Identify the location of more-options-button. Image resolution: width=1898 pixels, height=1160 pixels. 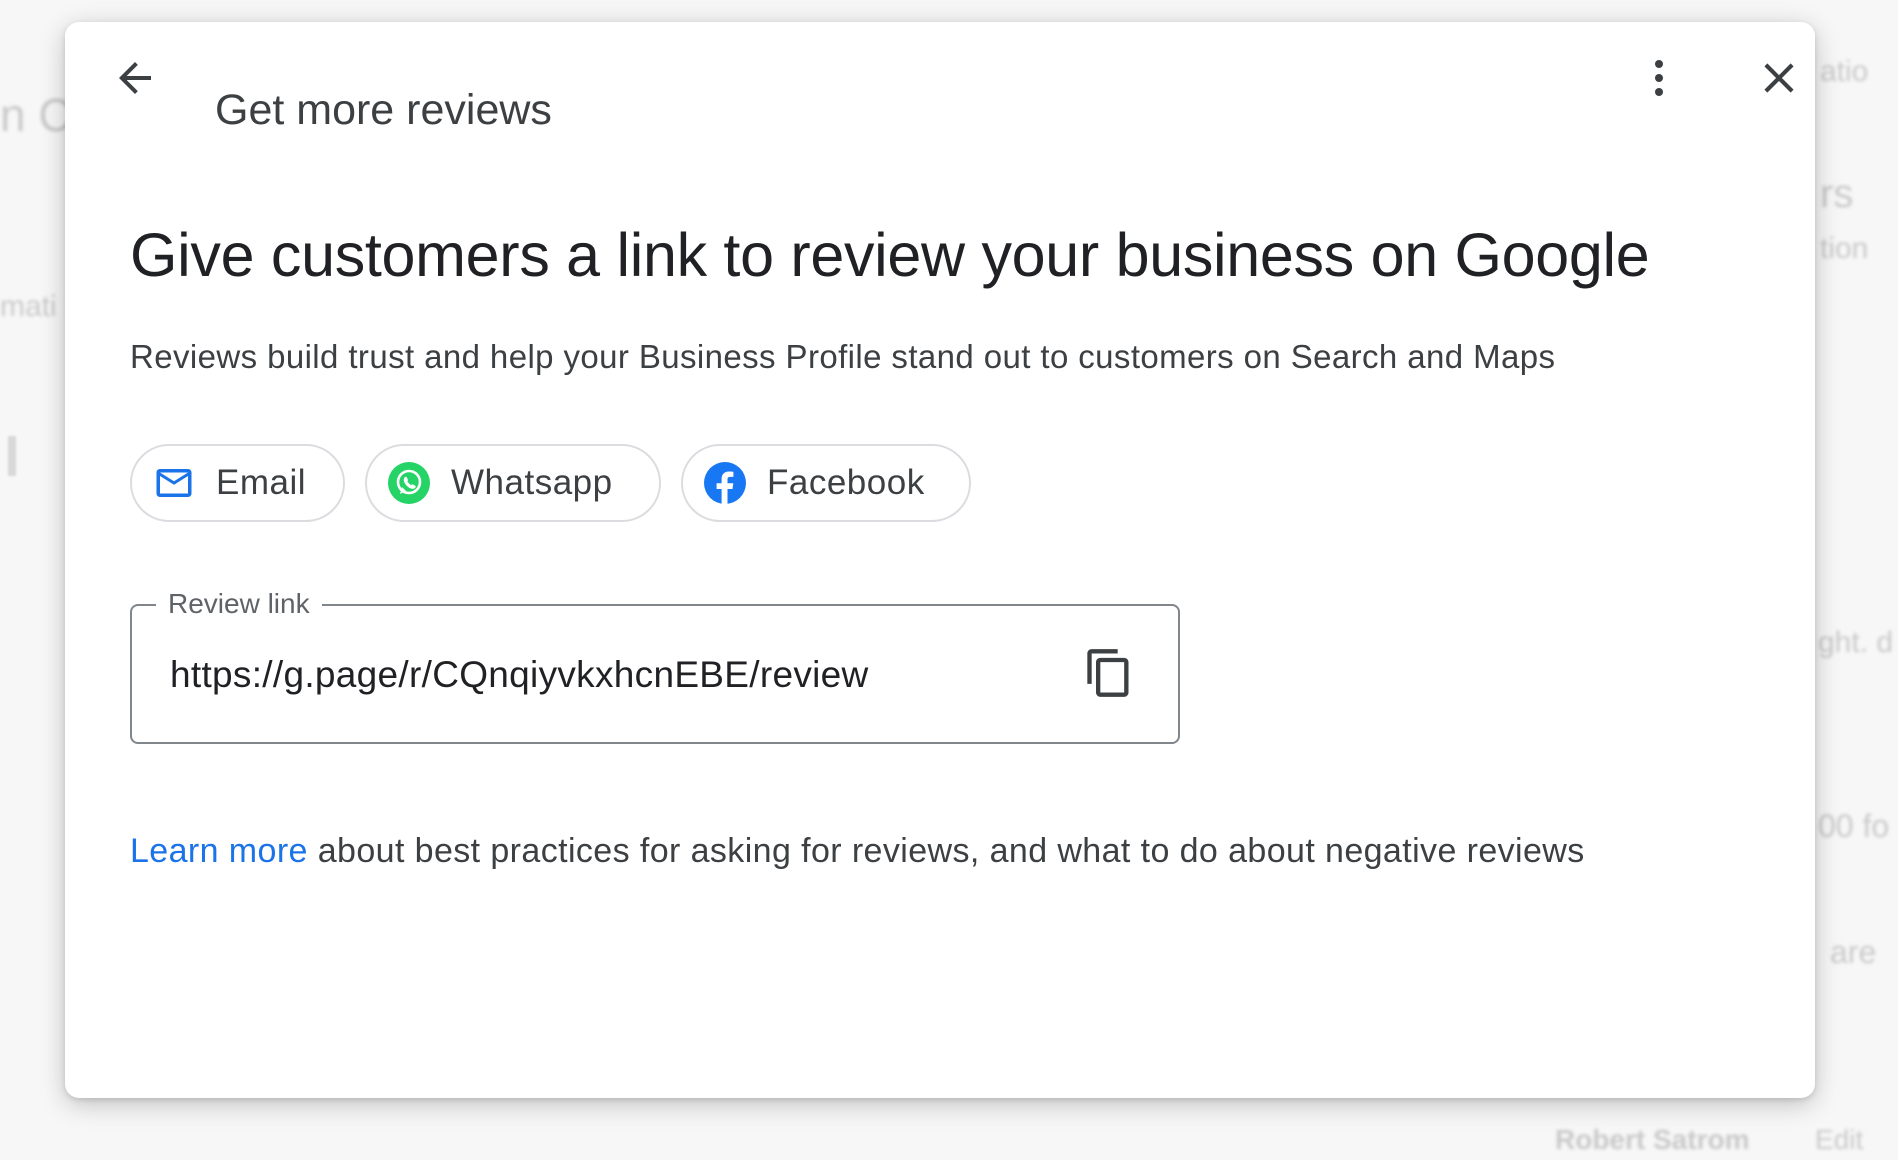
(1659, 80).